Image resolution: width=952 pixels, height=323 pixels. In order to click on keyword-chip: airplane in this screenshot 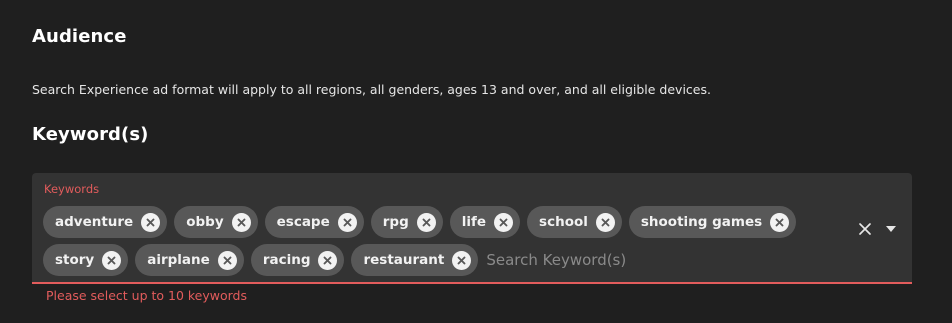, I will do `click(189, 260)`.